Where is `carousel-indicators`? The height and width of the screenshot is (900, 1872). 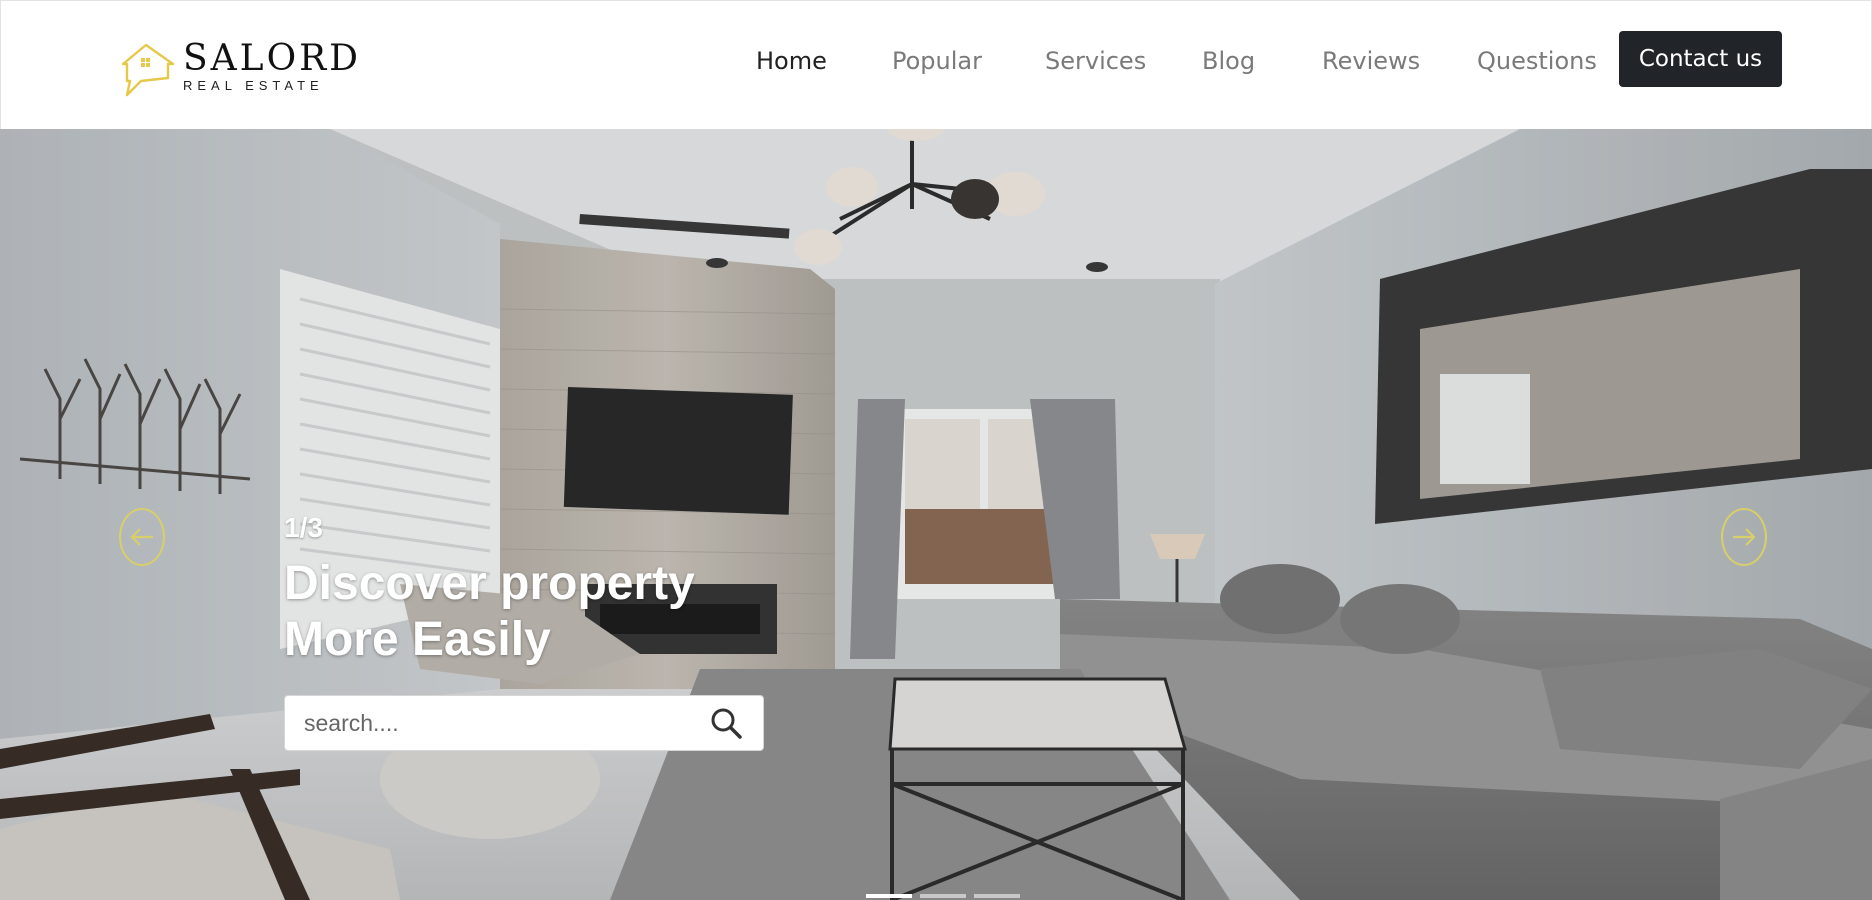 carousel-indicators is located at coordinates (943, 896).